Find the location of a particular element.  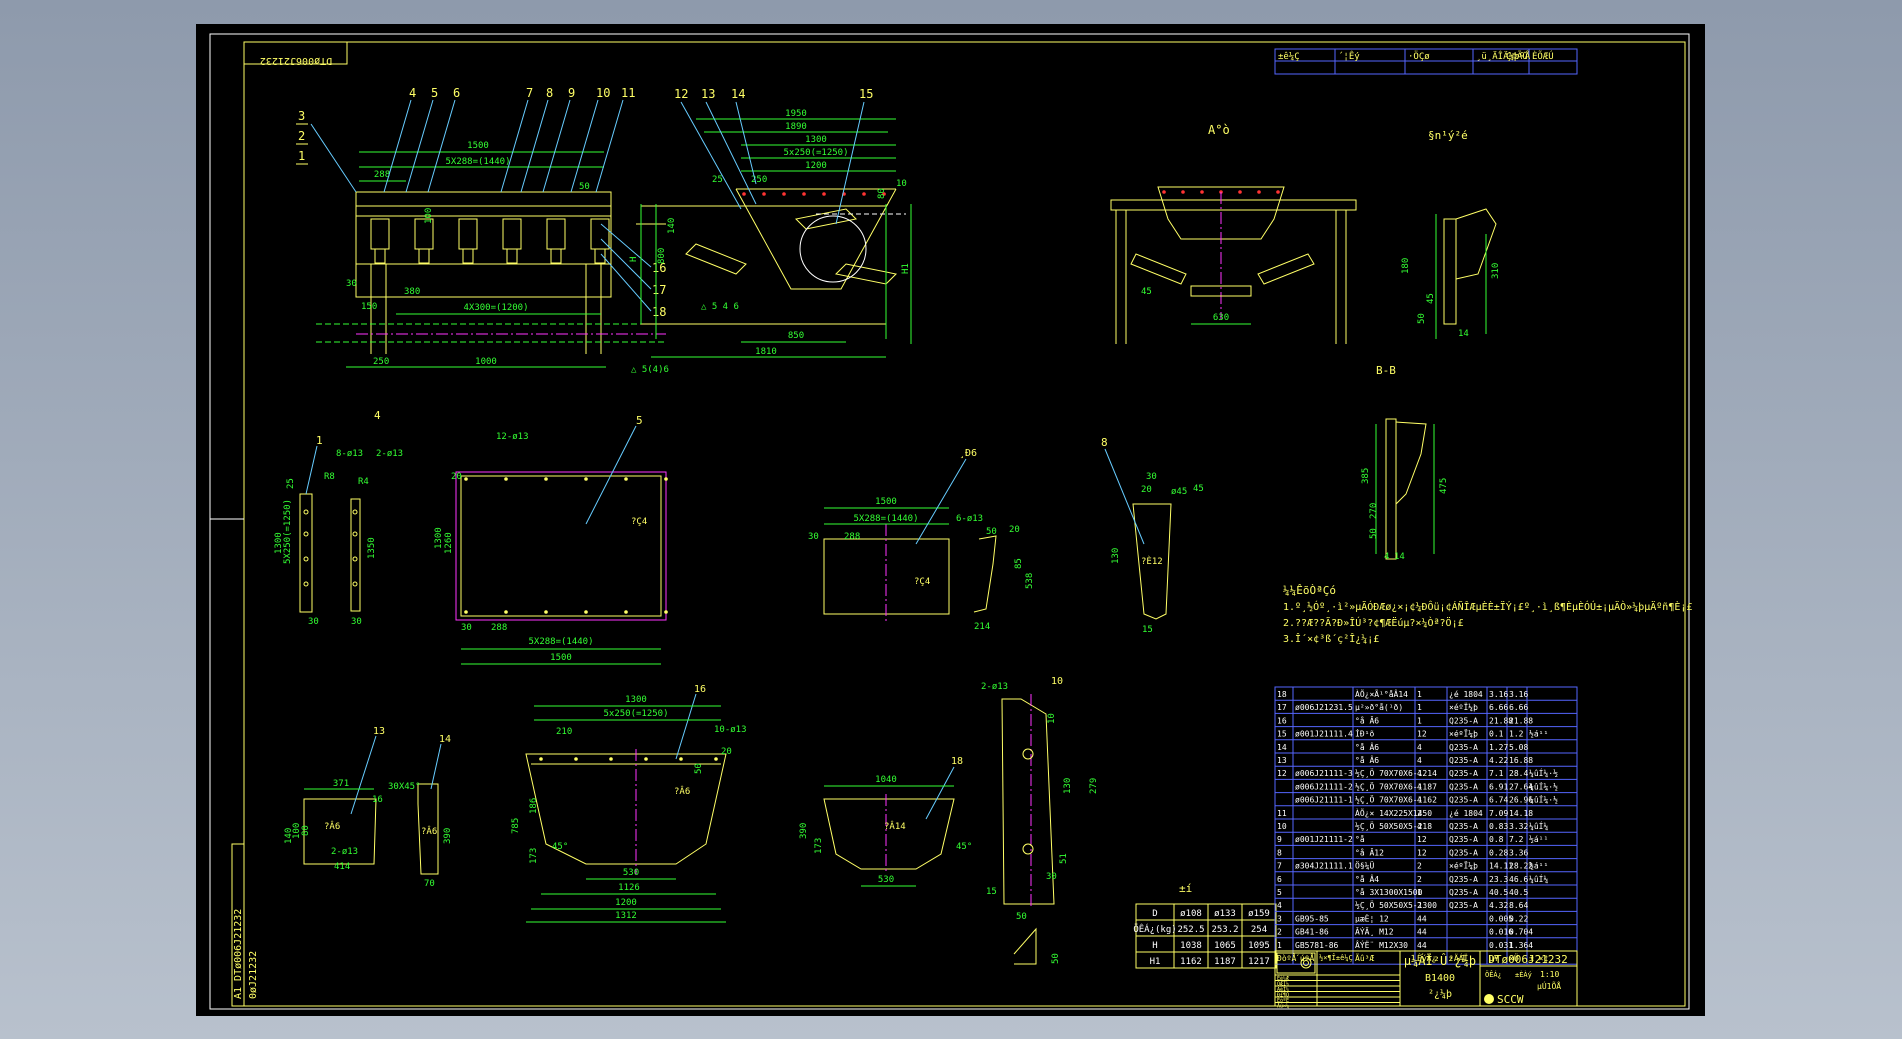

mirrored-drawing-number: DTø006J21232 is located at coordinates (296, 60).